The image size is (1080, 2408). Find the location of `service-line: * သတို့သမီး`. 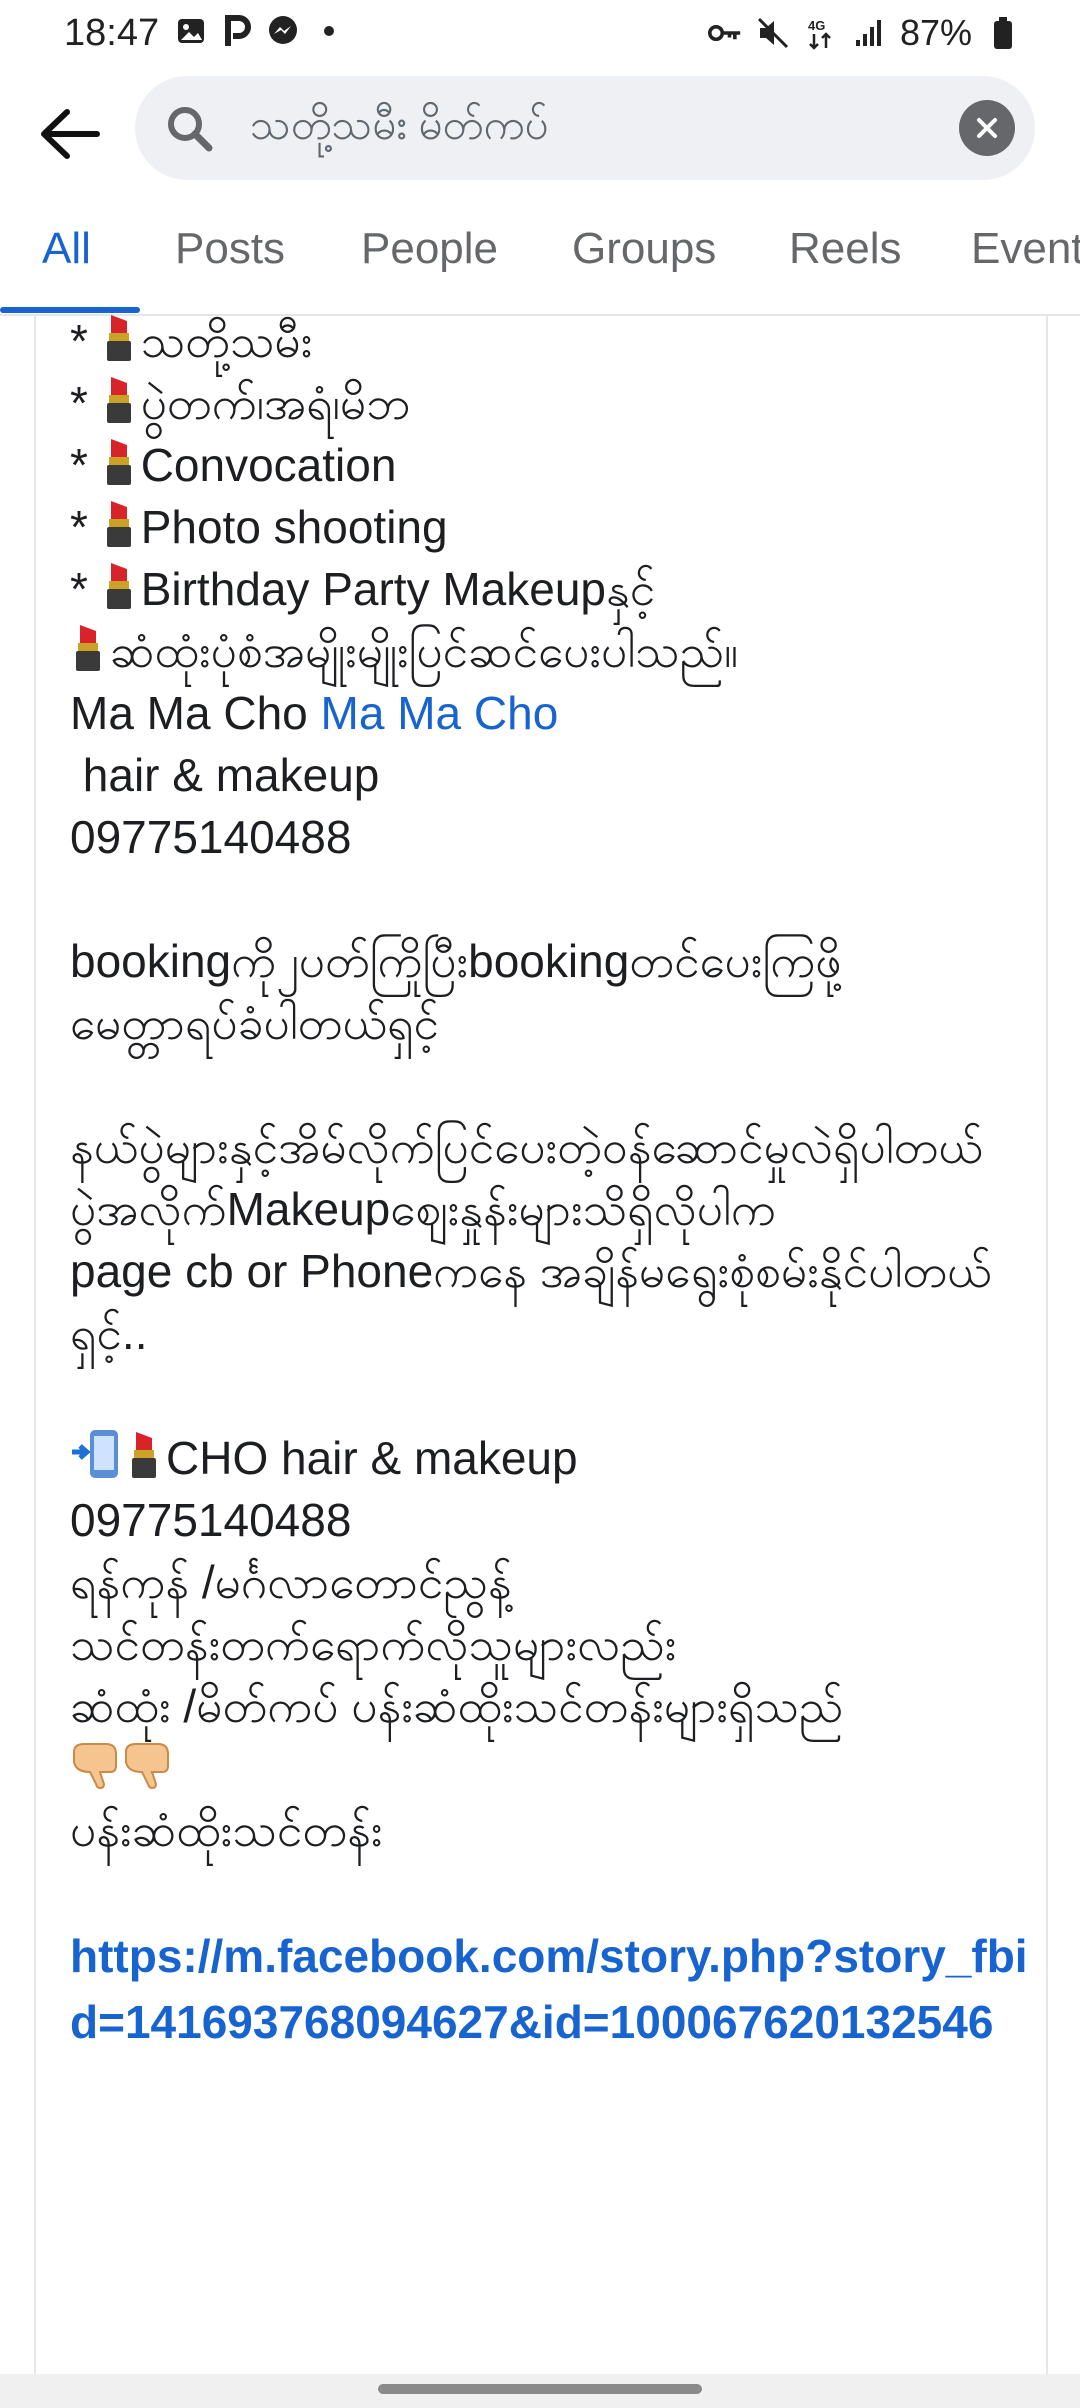

service-line: * သတို့သမီး is located at coordinates (550, 341).